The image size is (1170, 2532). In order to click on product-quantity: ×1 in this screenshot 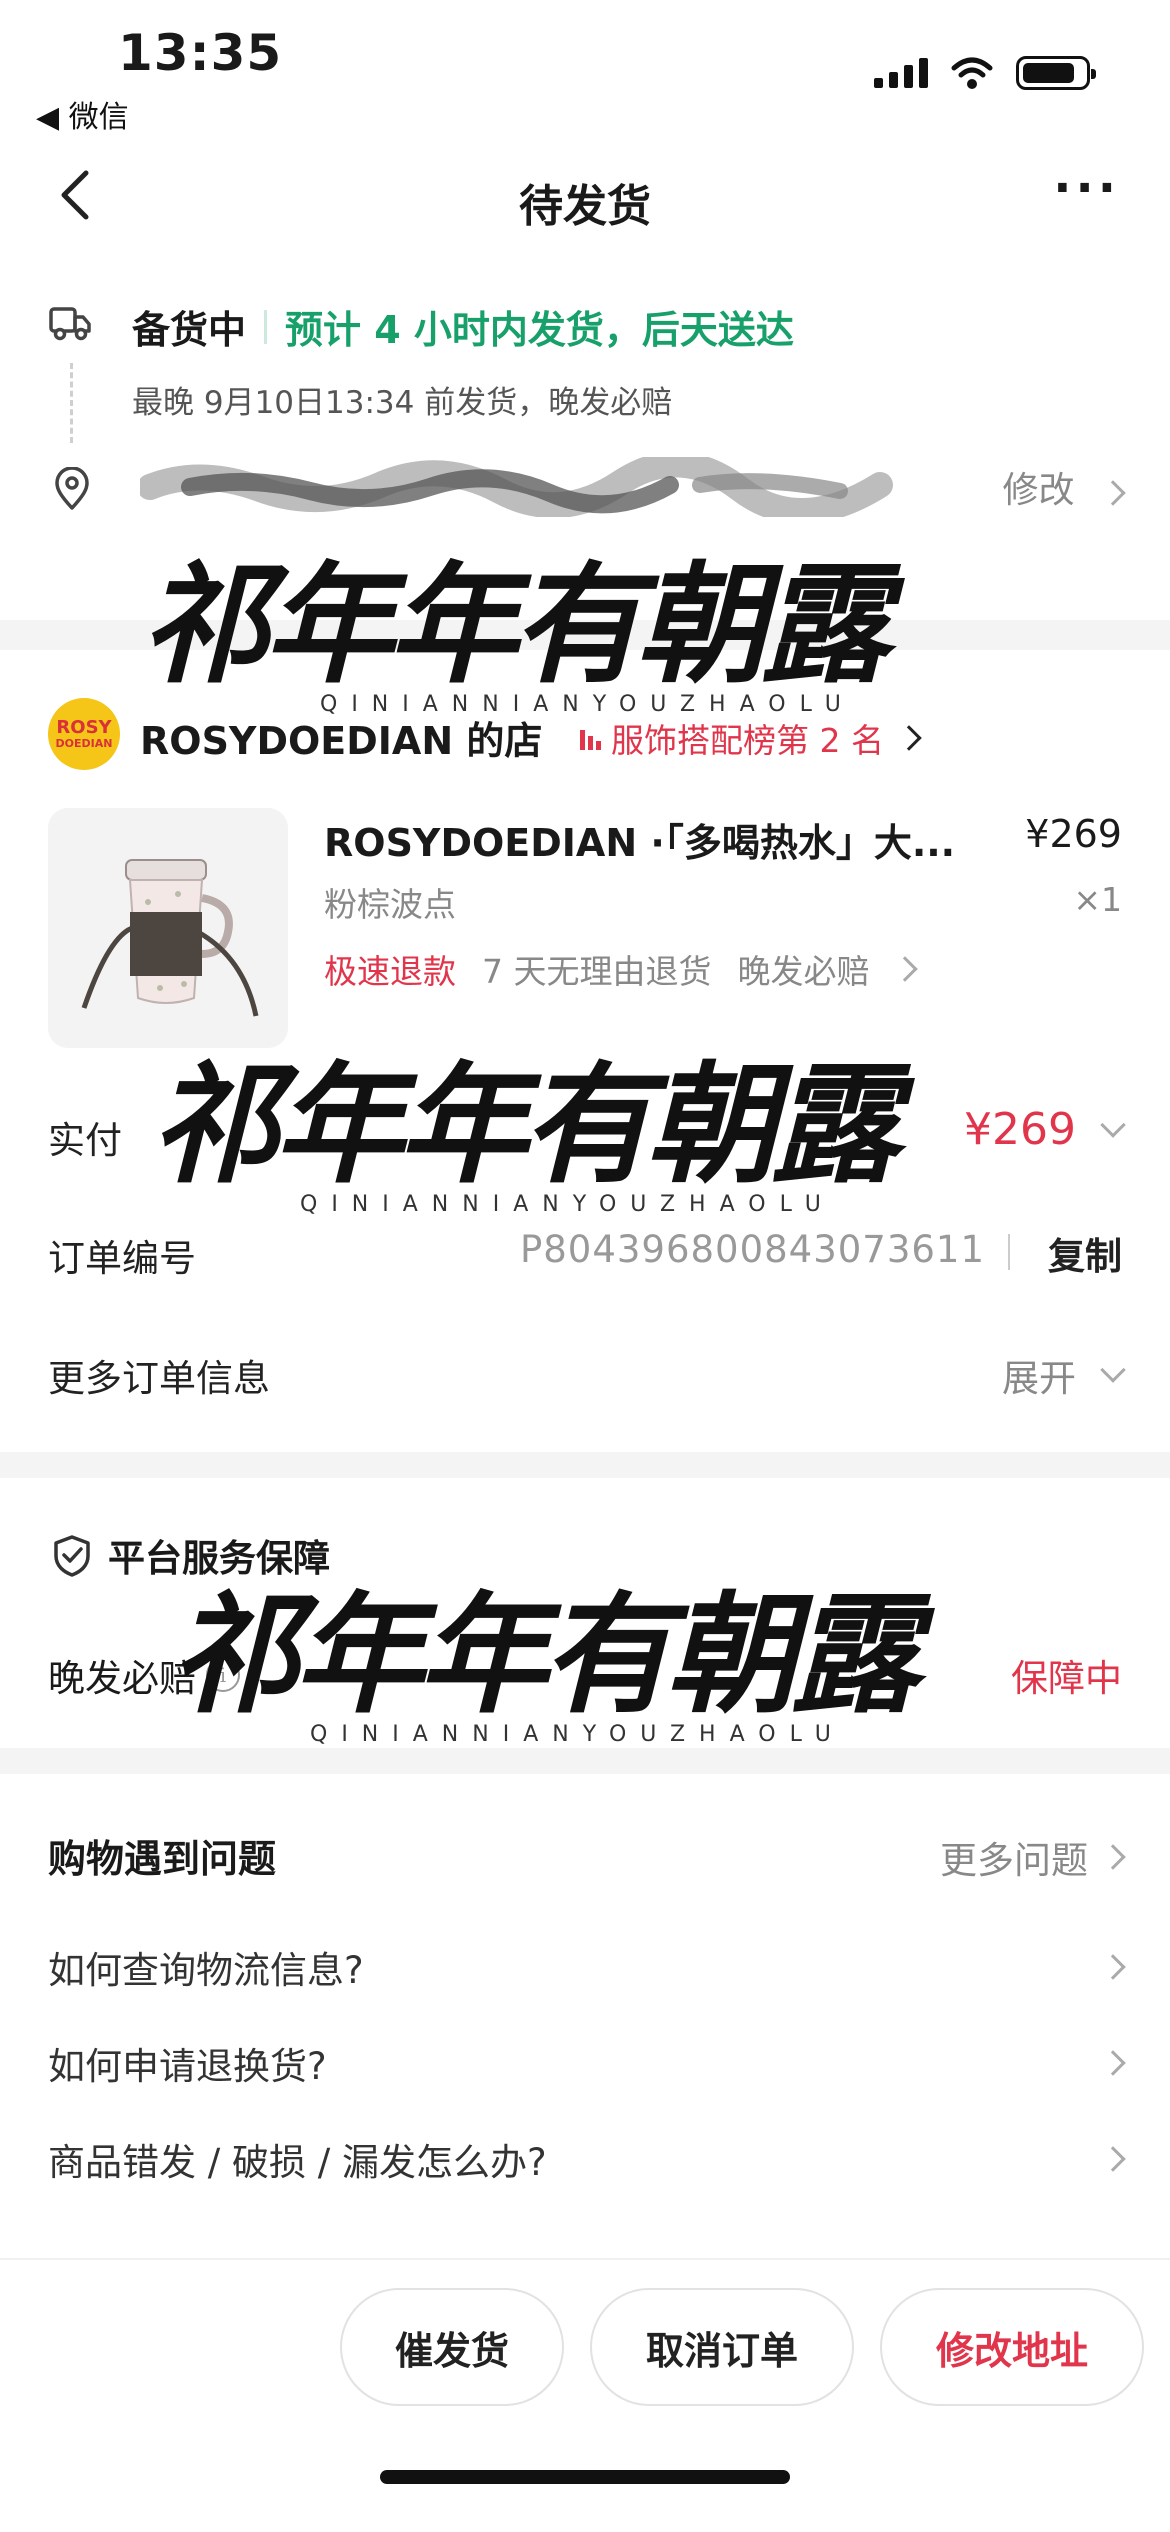, I will do `click(1097, 899)`.